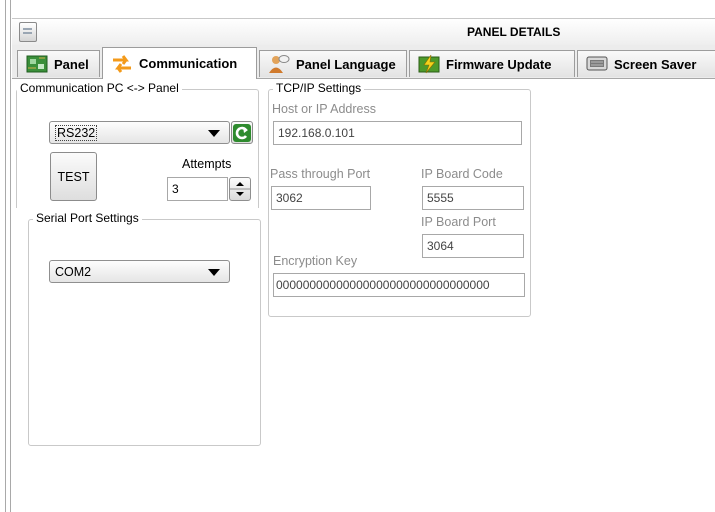  Describe the element at coordinates (10, 256) in the screenshot. I see `window-frame-inner` at that location.